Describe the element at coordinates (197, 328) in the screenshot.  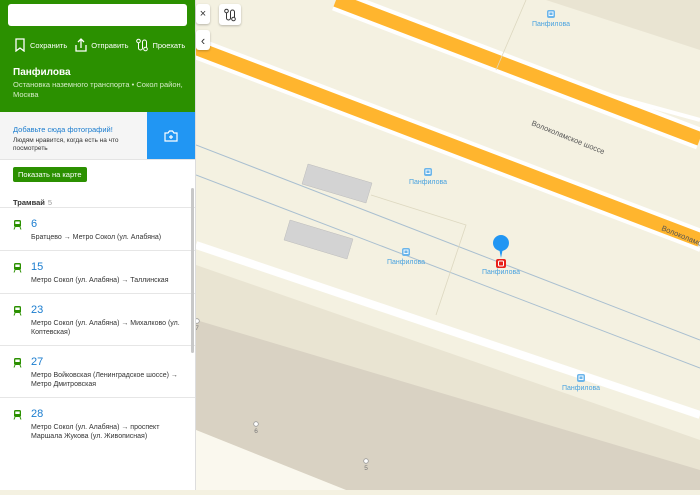
I see `house-number-label: 7` at that location.